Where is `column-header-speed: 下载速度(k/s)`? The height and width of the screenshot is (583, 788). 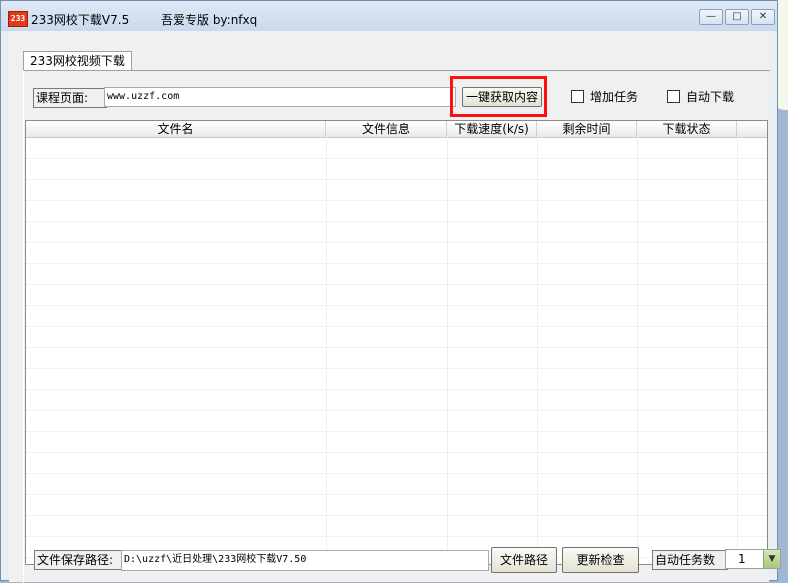
column-header-speed: 下载速度(k/s) is located at coordinates (492, 129).